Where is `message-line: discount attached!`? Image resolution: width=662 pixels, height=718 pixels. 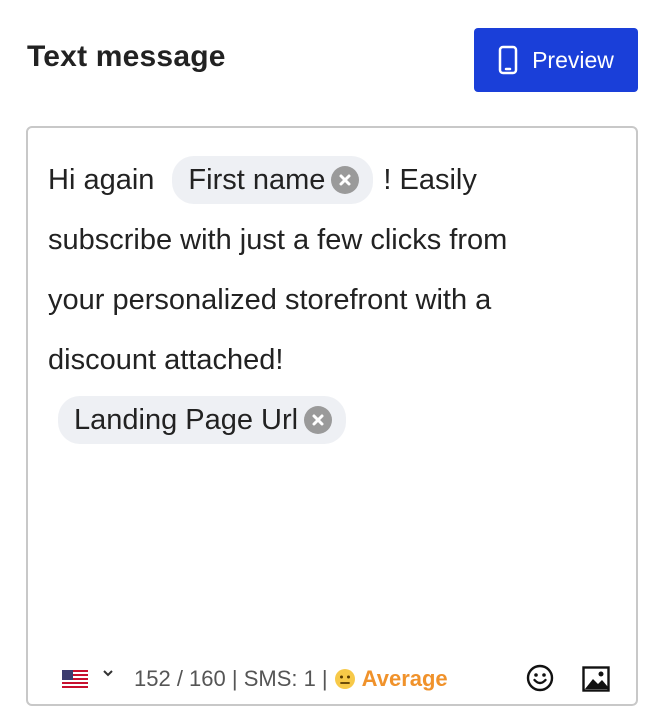
message-line: discount attached! is located at coordinates (166, 360).